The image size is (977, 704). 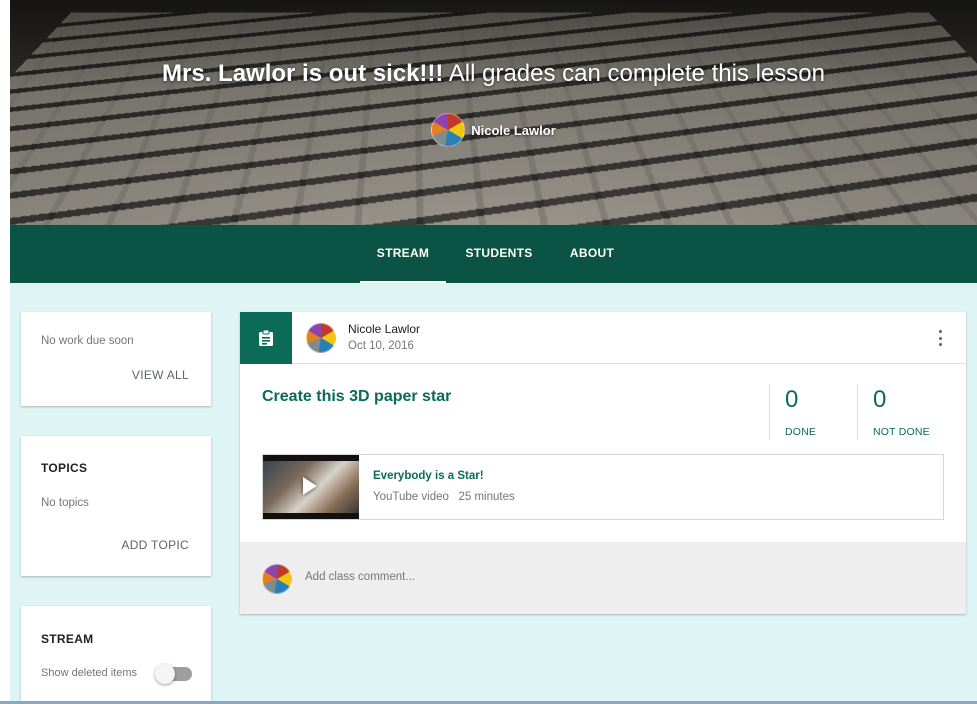 What do you see at coordinates (67, 639) in the screenshot?
I see `stream-heading: STREAM` at bounding box center [67, 639].